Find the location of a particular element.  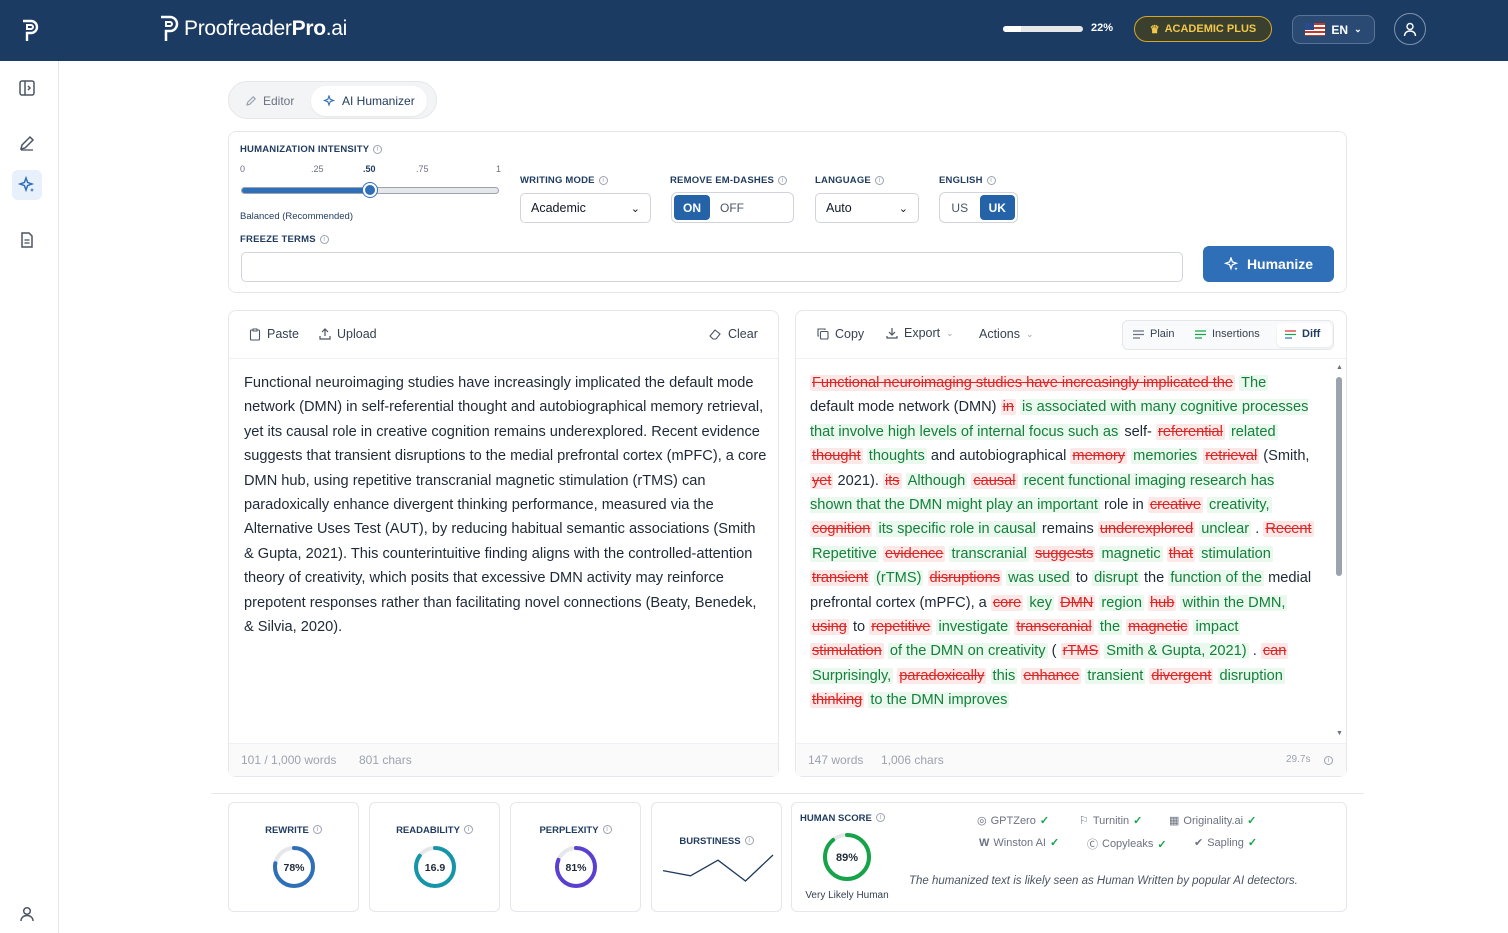

inserted-text: Smith & Gupta, 2021) is located at coordinates (1176, 651).